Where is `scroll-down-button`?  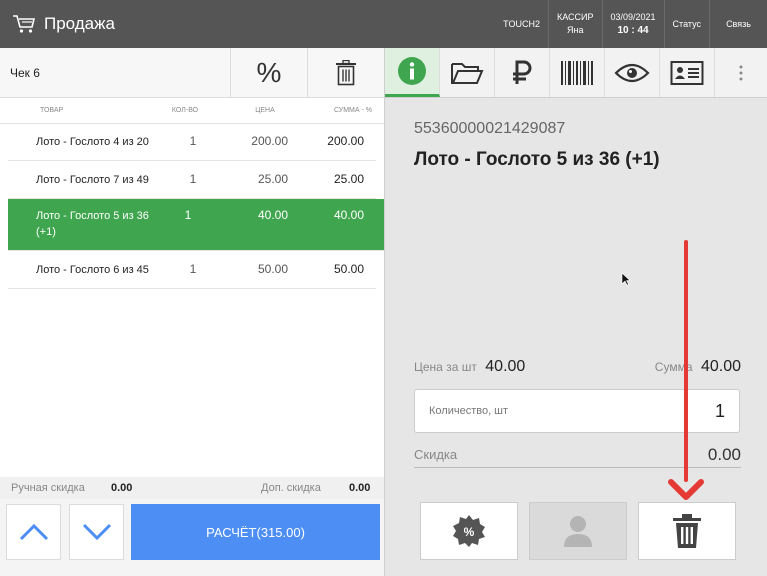
scroll-down-button is located at coordinates (96, 532).